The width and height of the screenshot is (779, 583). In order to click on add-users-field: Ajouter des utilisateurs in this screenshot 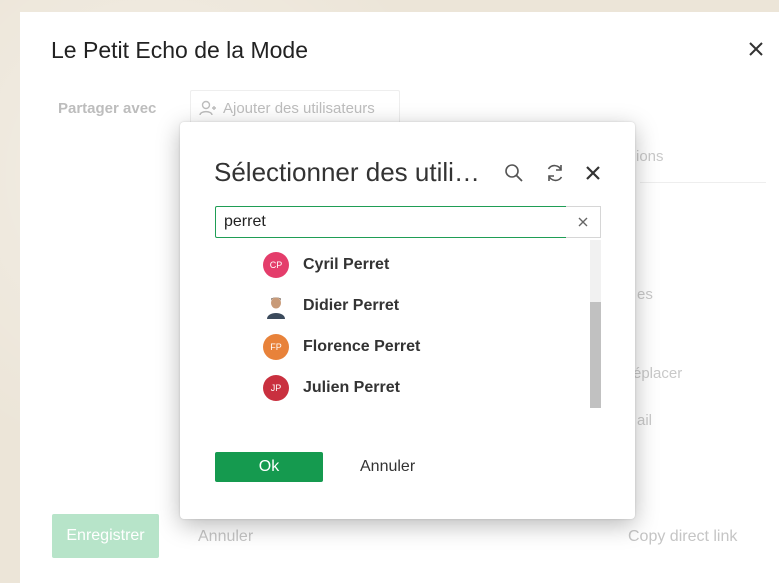, I will do `click(295, 108)`.